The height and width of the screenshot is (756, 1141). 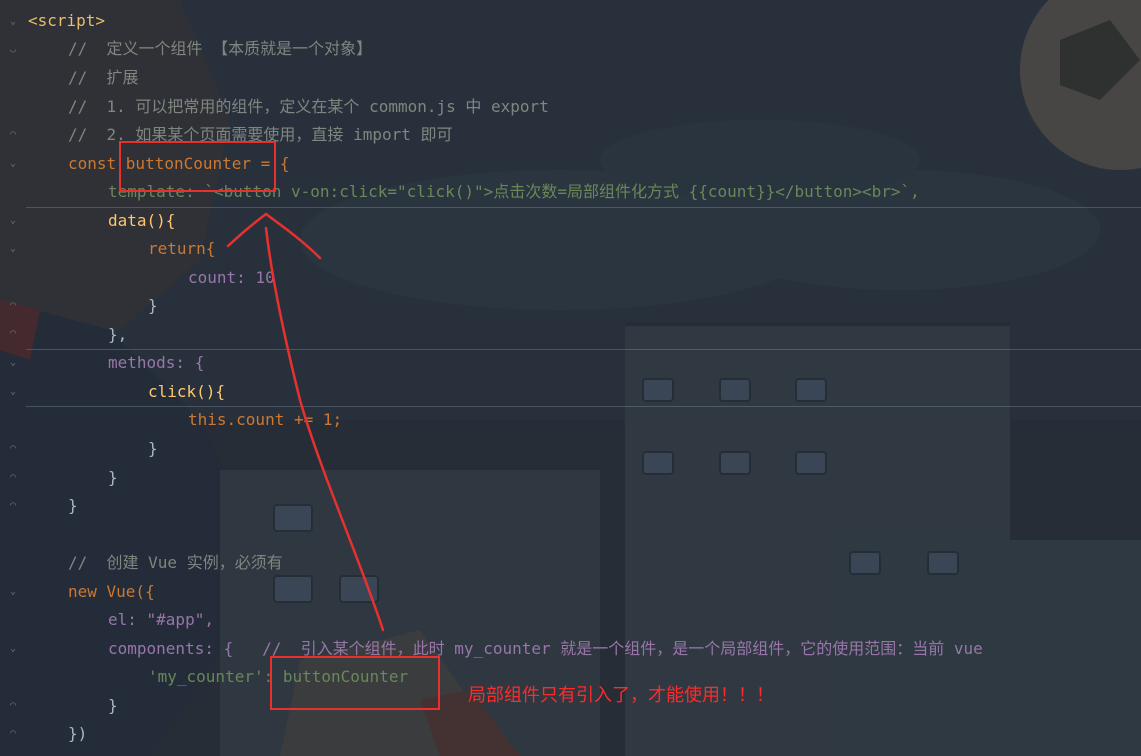 I want to click on code-line: // 1. 可以把常用的组件，定义在某个 common.js 中 export, so click(x=308, y=107).